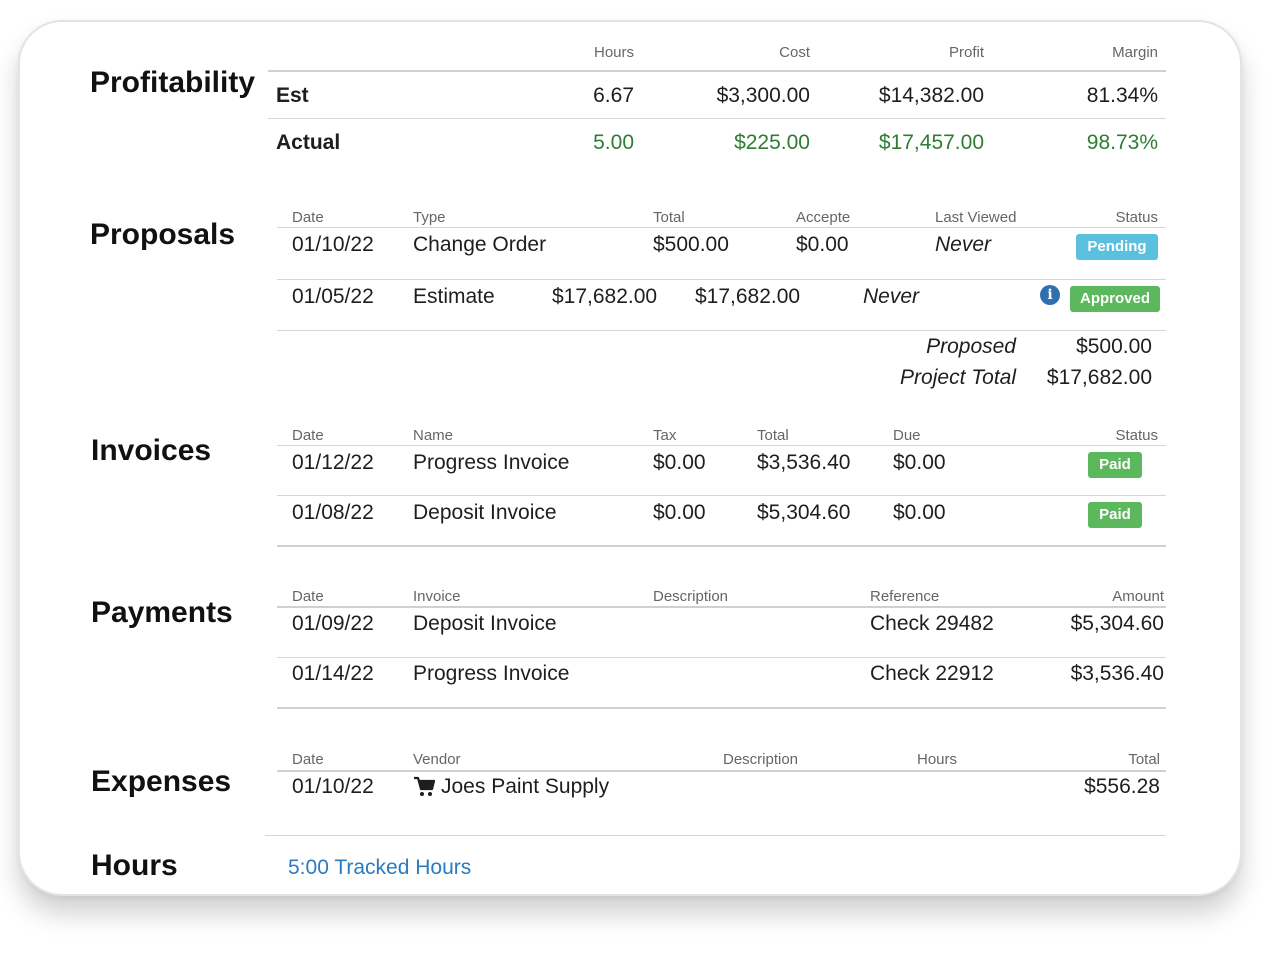 Image resolution: width=1287 pixels, height=956 pixels. What do you see at coordinates (804, 512) in the screenshot?
I see `invoice-total: $5,304.60` at bounding box center [804, 512].